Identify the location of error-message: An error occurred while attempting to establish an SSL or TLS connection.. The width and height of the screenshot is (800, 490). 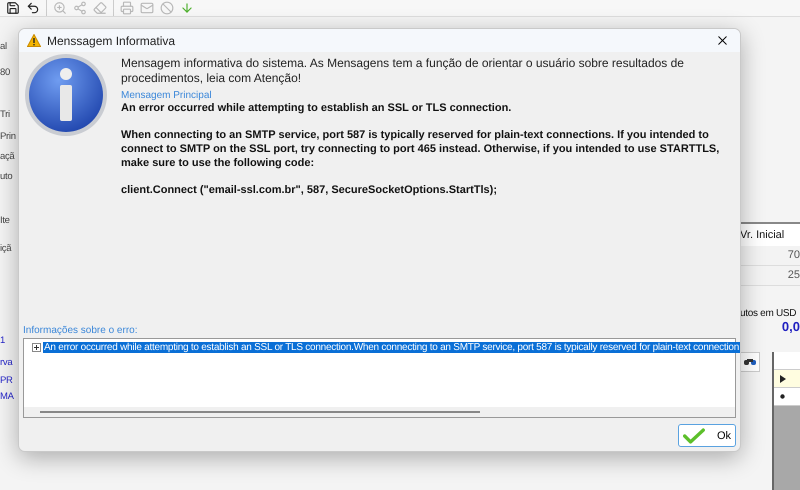
(316, 108).